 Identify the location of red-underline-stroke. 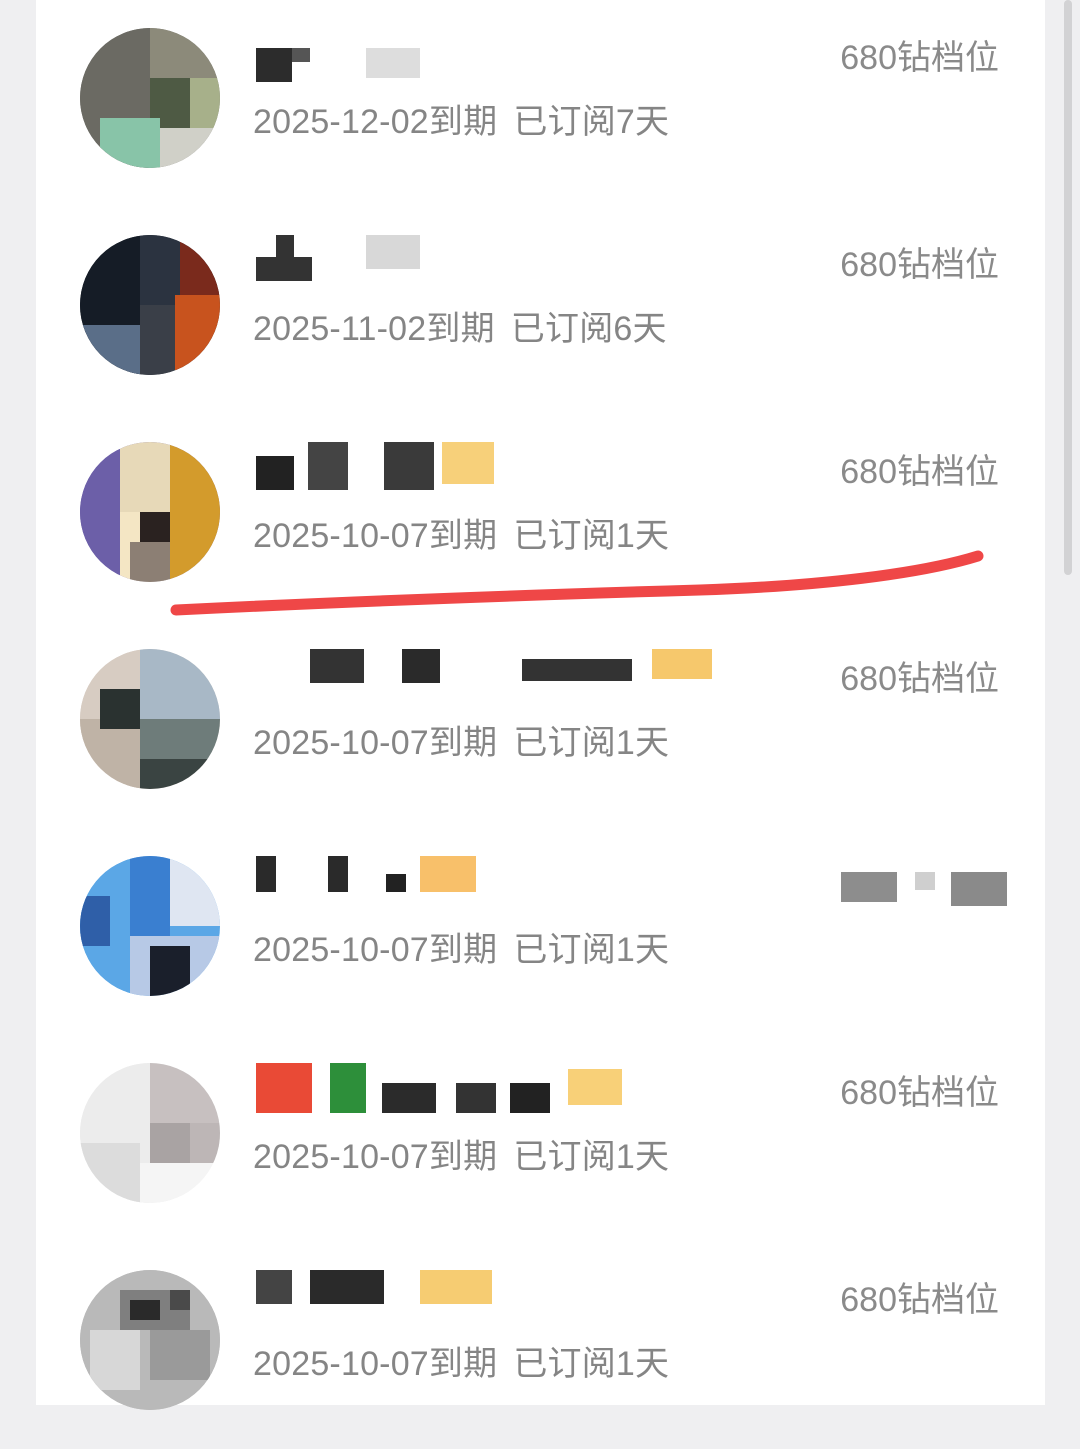
(577, 583).